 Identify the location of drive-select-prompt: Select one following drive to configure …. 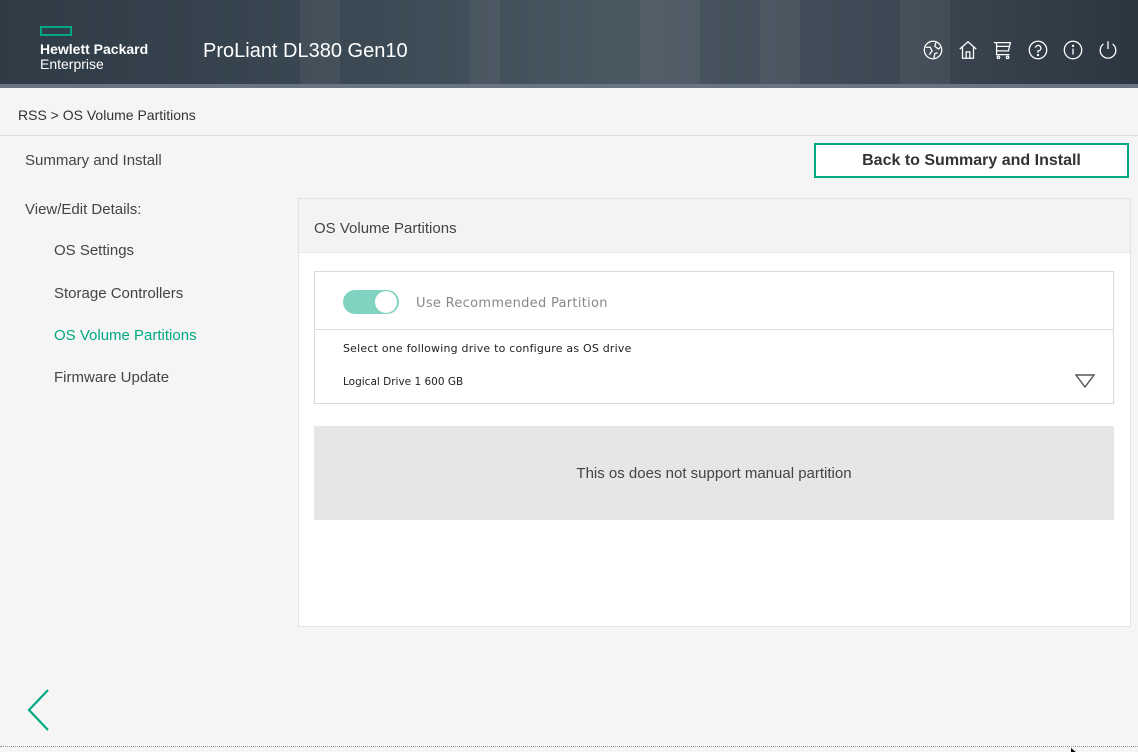
(487, 348).